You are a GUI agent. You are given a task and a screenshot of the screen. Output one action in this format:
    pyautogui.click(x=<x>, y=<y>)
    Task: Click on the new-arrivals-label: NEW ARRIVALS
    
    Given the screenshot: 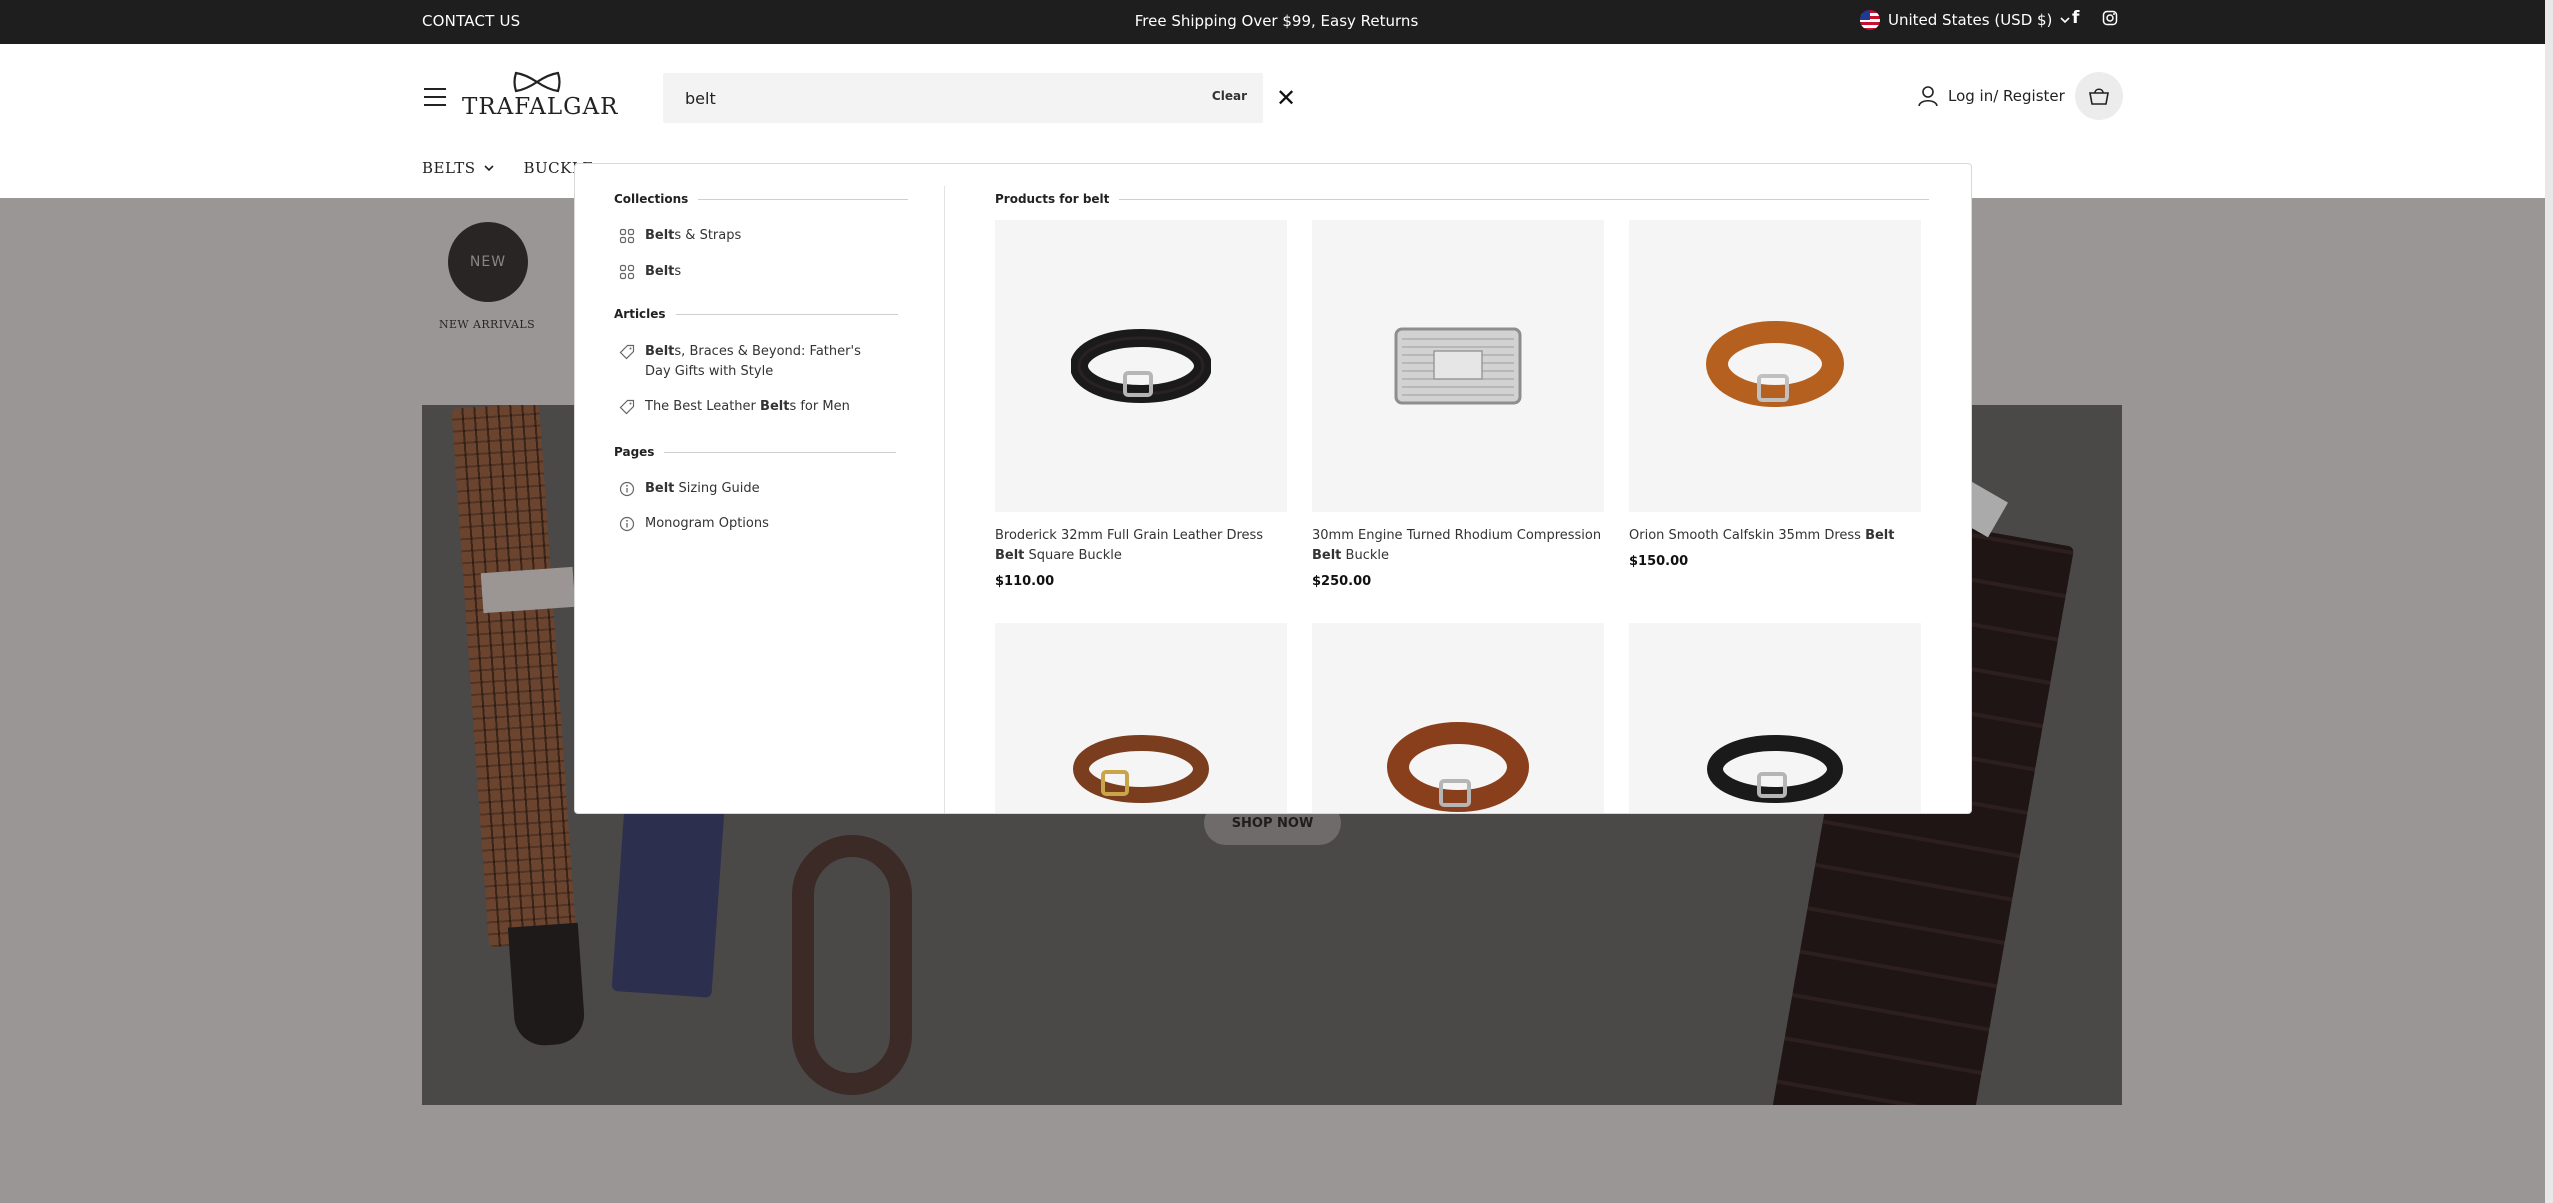 What is the action you would take?
    pyautogui.click(x=487, y=324)
    